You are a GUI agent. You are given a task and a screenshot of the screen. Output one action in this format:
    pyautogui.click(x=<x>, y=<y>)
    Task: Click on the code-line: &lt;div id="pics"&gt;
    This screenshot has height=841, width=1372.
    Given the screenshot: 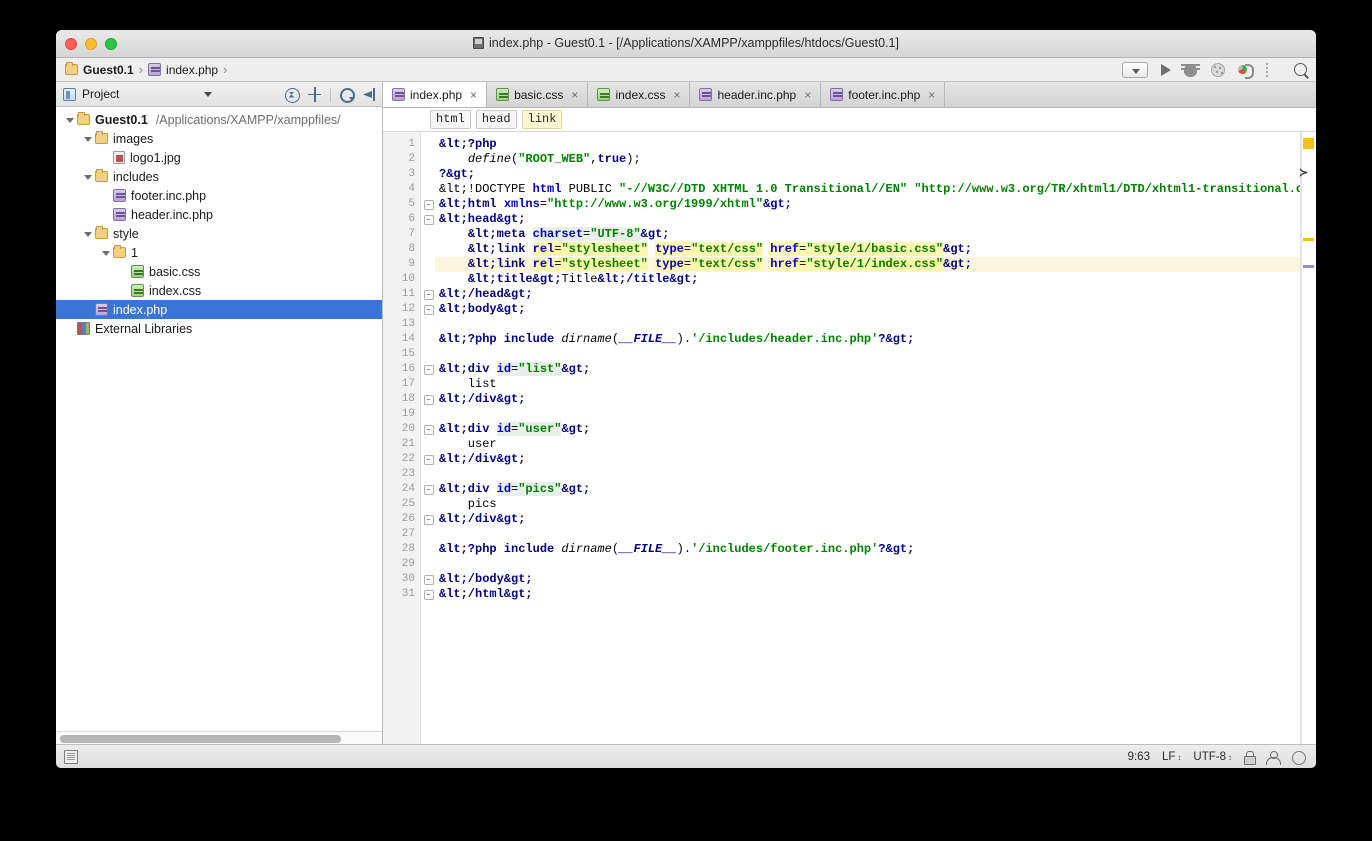 What is the action you would take?
    pyautogui.click(x=867, y=489)
    